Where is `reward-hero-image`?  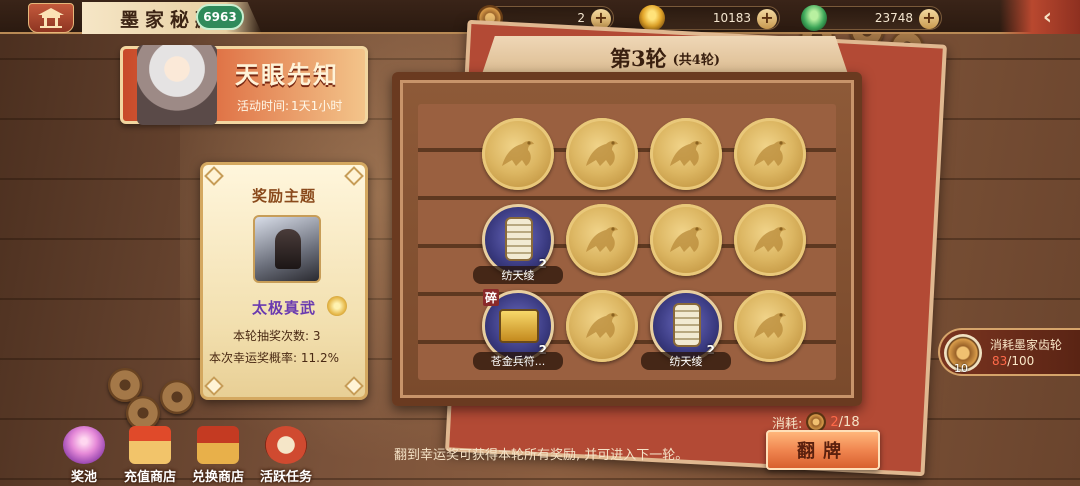
reward-hero-image is located at coordinates (287, 249).